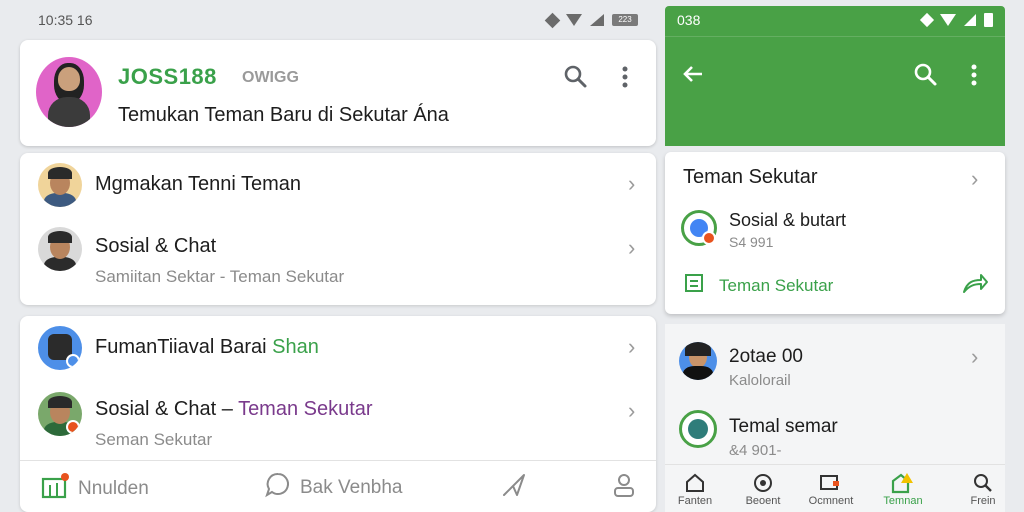  Describe the element at coordinates (903, 483) in the screenshot. I see `friends-icon` at that location.